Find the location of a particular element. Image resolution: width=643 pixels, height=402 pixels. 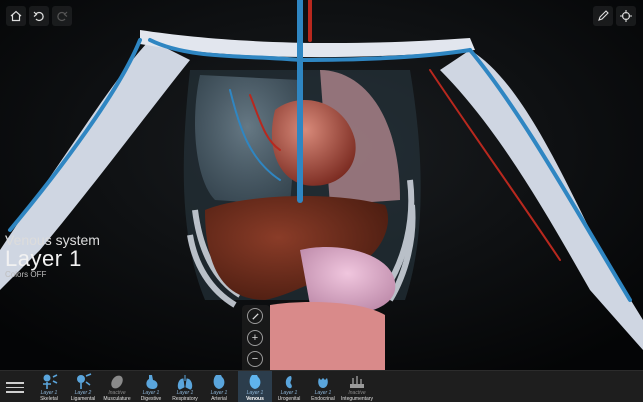

redo-icon is located at coordinates (62, 16).